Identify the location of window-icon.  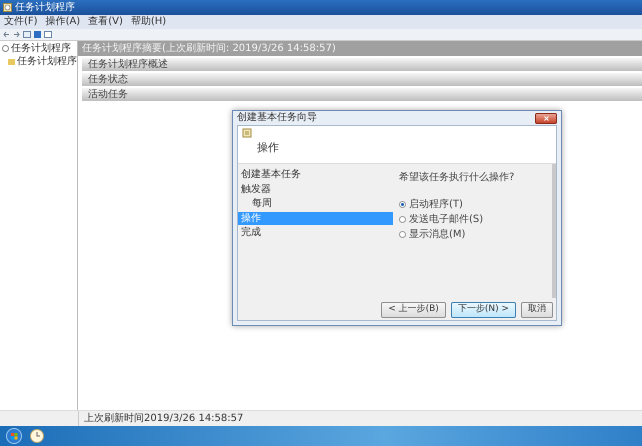
(48, 34).